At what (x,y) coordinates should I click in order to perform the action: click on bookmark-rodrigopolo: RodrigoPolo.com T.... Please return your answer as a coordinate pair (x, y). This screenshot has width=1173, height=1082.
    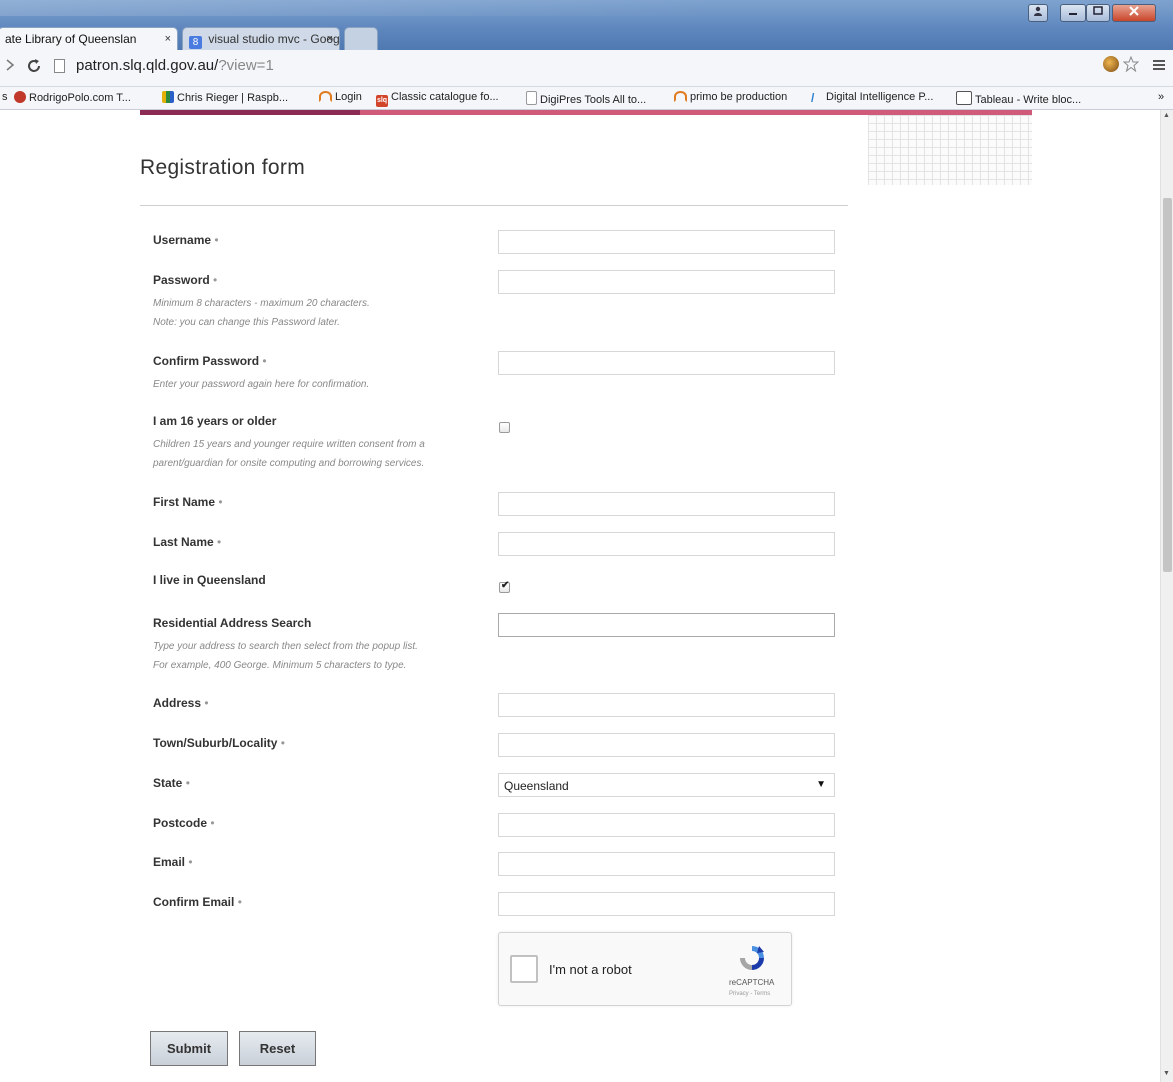
    Looking at the image, I should click on (72, 97).